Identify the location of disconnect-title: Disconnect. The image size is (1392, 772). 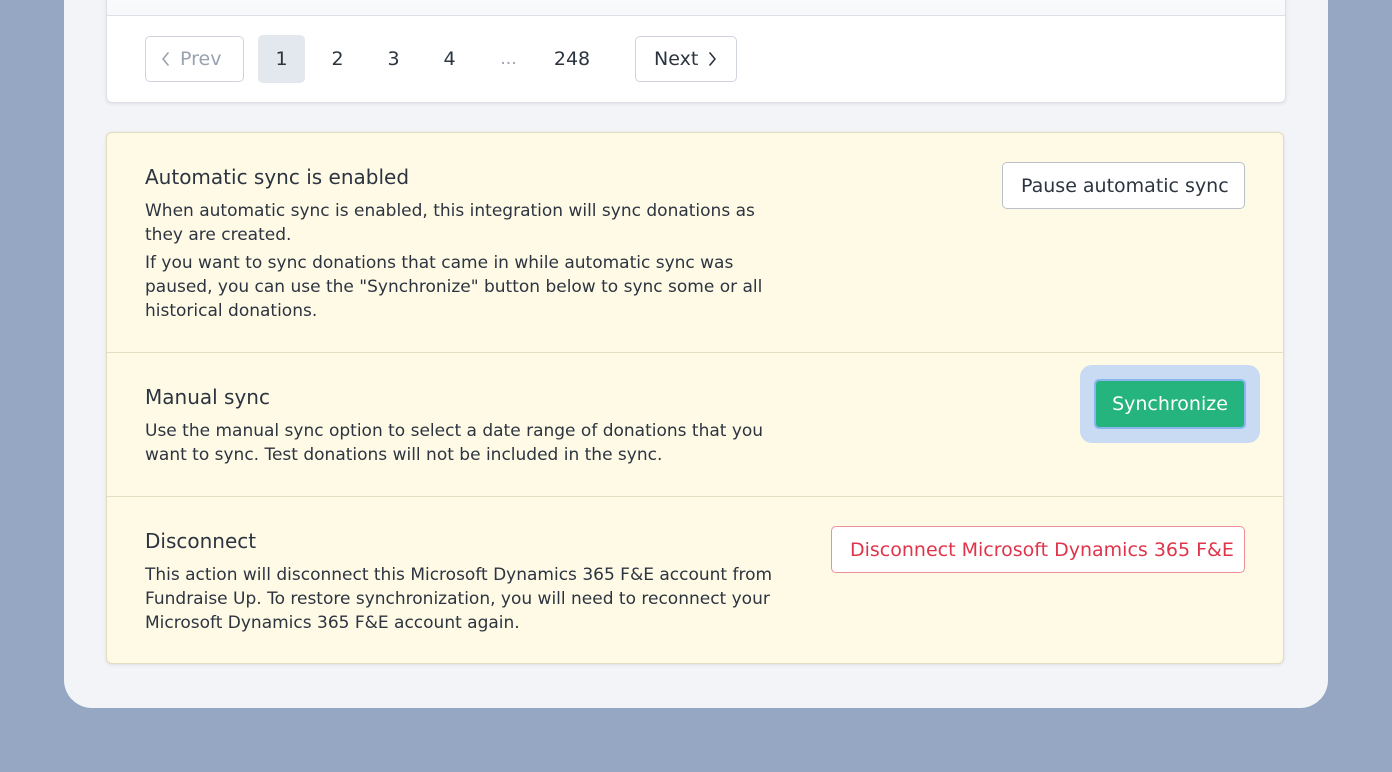
(201, 541).